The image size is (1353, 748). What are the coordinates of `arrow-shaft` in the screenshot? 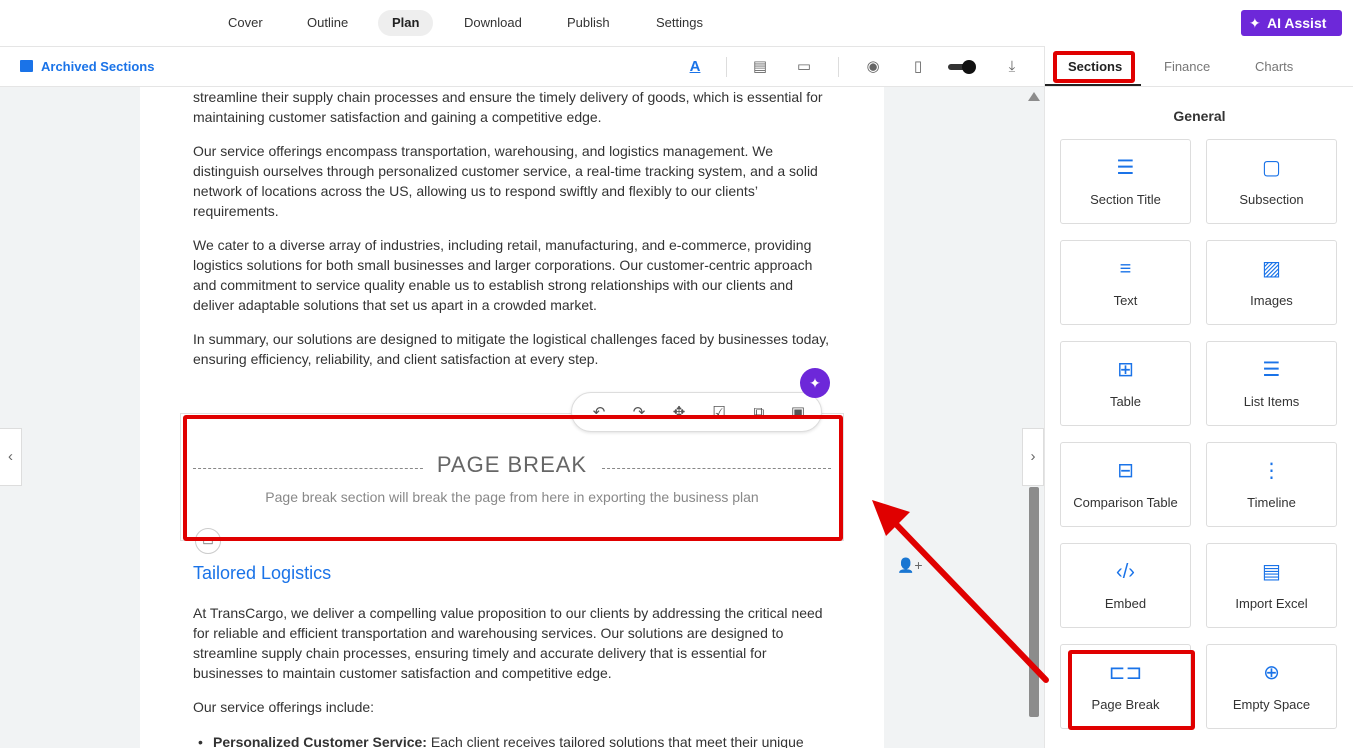 It's located at (969, 600).